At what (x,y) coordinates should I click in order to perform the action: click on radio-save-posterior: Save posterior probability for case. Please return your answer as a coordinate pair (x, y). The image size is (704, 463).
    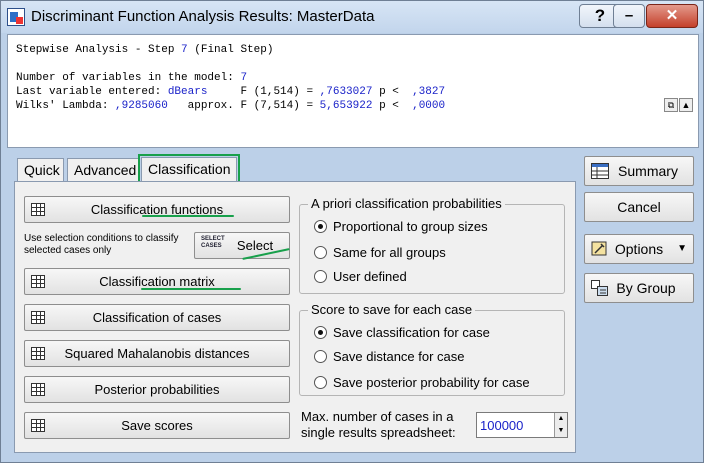
    Looking at the image, I should click on (422, 382).